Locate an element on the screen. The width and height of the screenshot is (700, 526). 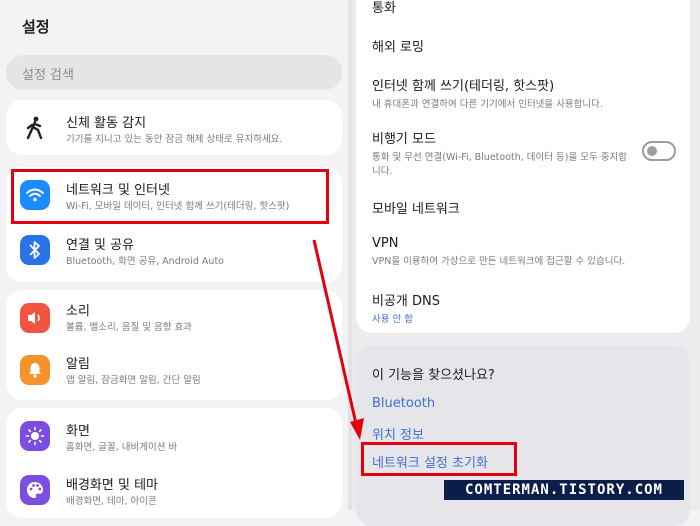
settings-item-sound: 소리 볼륨, 벨소리, 음질 및 음향 효과 is located at coordinates (174, 317).